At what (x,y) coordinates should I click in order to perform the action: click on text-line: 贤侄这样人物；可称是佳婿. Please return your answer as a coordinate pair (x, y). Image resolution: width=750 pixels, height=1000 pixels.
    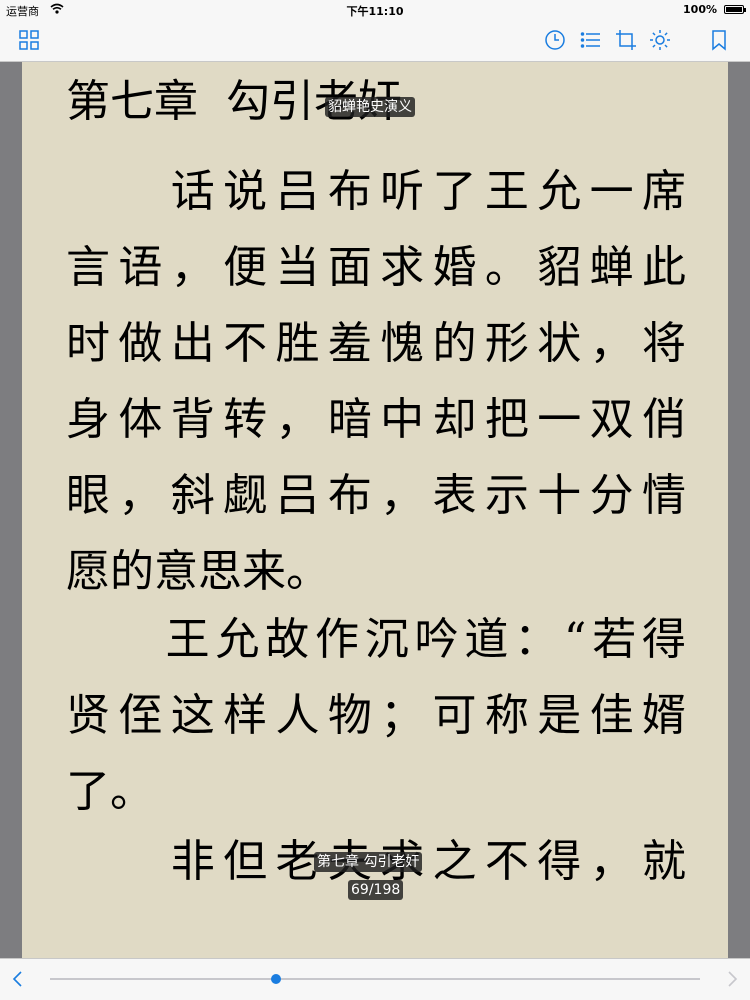
    Looking at the image, I should click on (376, 715).